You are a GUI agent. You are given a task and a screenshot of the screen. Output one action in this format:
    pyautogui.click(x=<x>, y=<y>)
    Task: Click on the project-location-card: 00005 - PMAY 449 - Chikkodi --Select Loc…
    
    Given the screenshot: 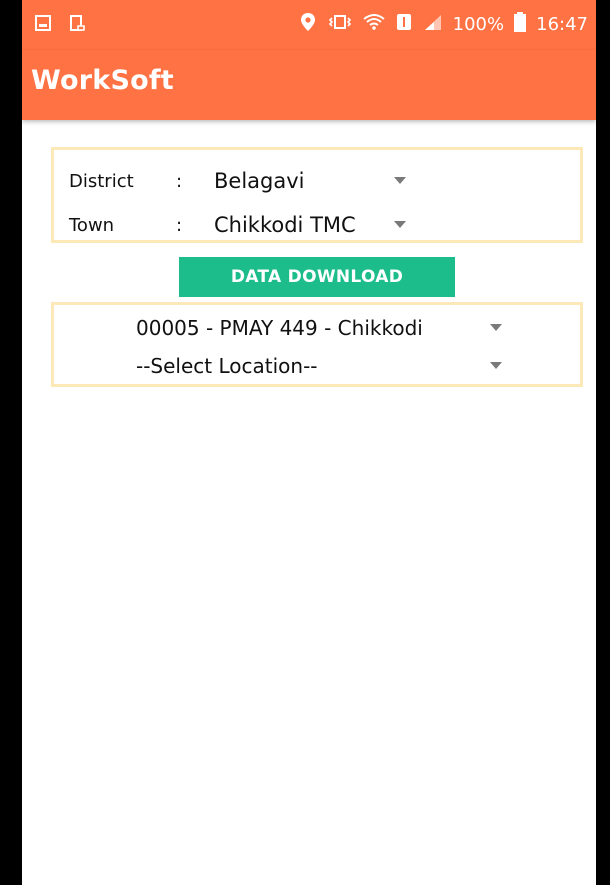 What is the action you would take?
    pyautogui.click(x=317, y=344)
    